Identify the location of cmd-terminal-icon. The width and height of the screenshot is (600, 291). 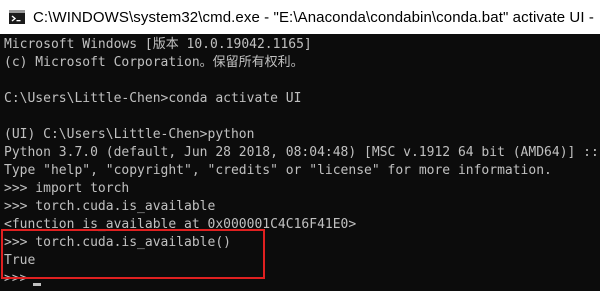
(17, 17).